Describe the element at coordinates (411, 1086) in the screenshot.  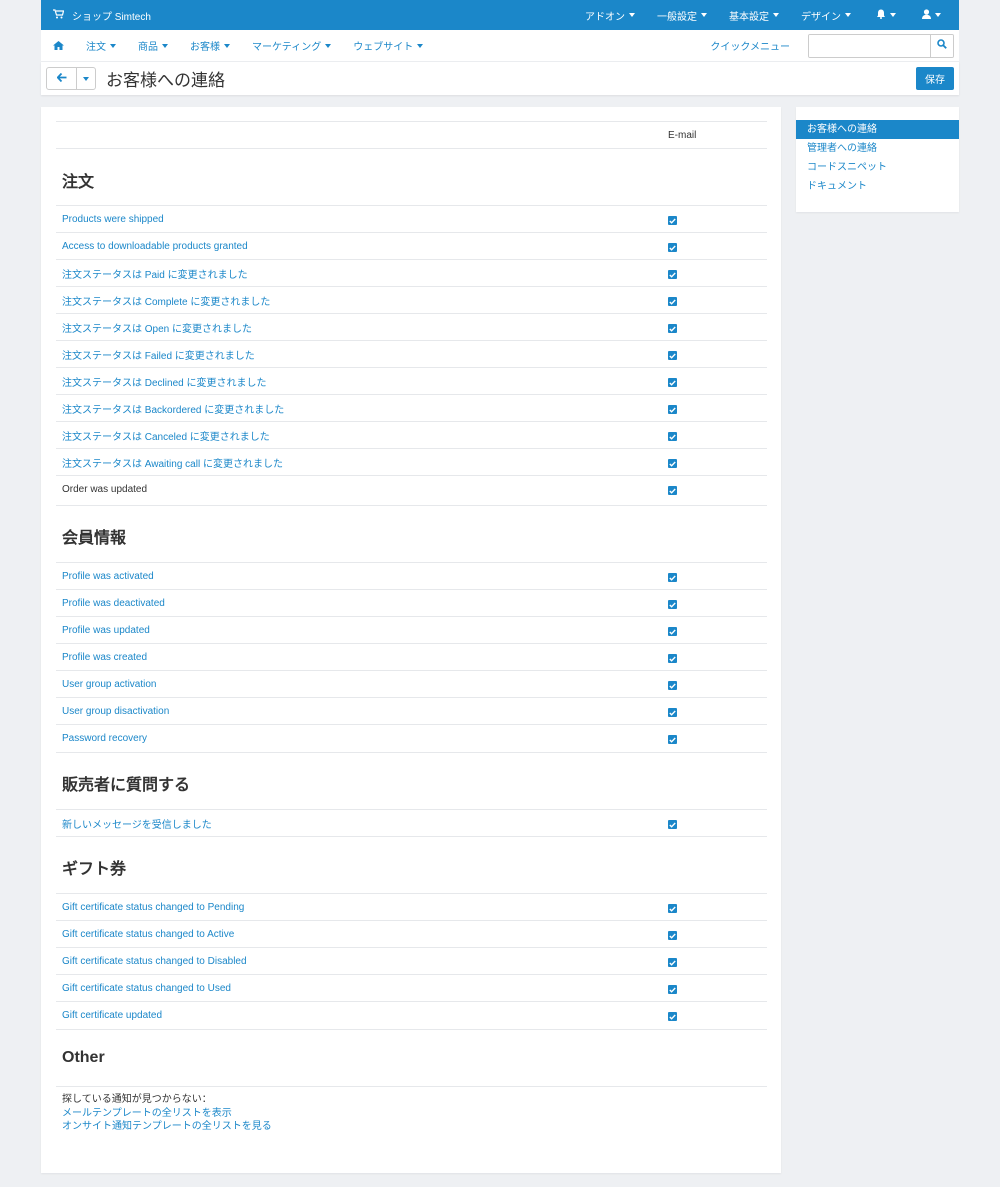
I see `divider` at that location.